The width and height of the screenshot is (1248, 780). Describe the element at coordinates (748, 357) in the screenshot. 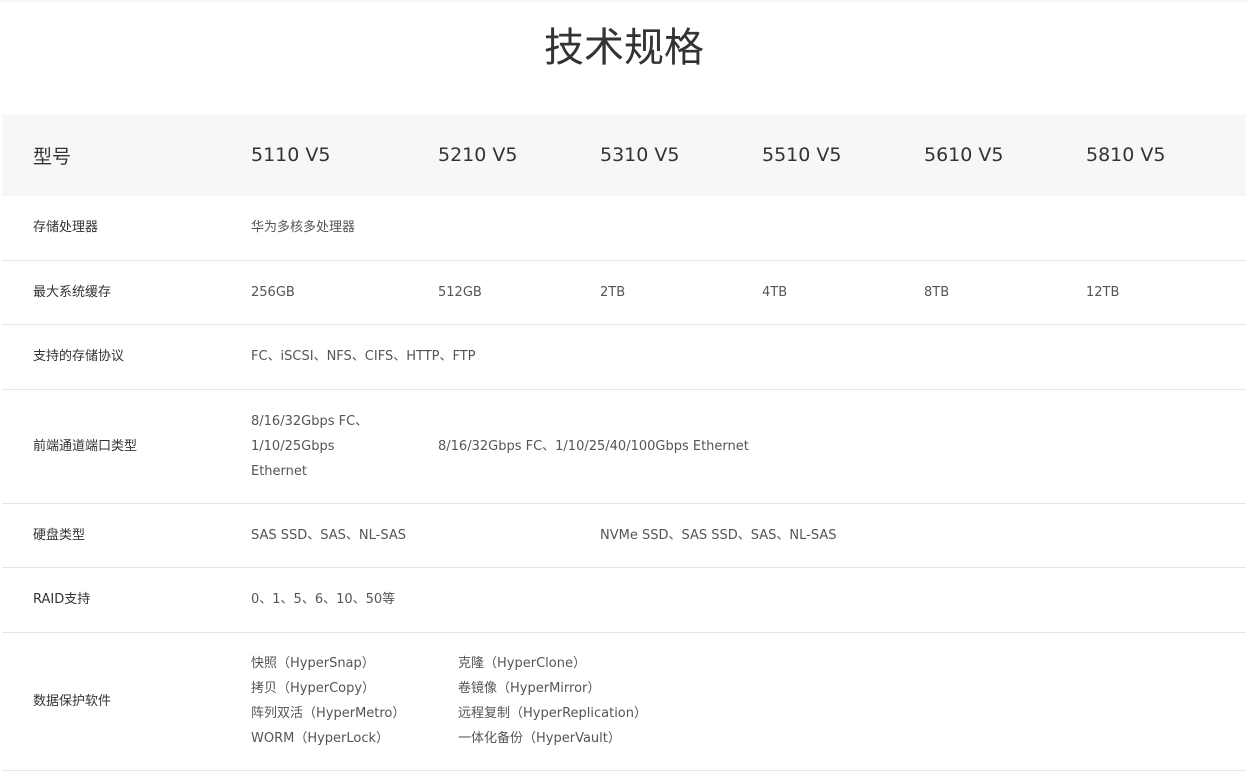

I see `protocols-value: FC、iSCSI、NFS、CIFS、HTTP、FTP` at that location.